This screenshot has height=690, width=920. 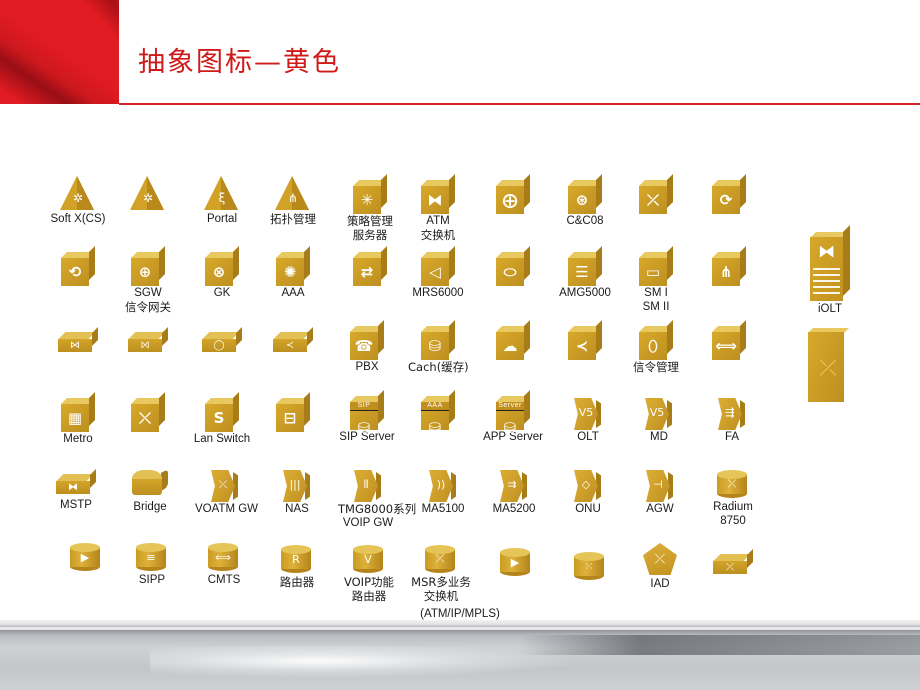 I want to click on icon-item-cc08: ⊛ C&C08, so click(x=585, y=201).